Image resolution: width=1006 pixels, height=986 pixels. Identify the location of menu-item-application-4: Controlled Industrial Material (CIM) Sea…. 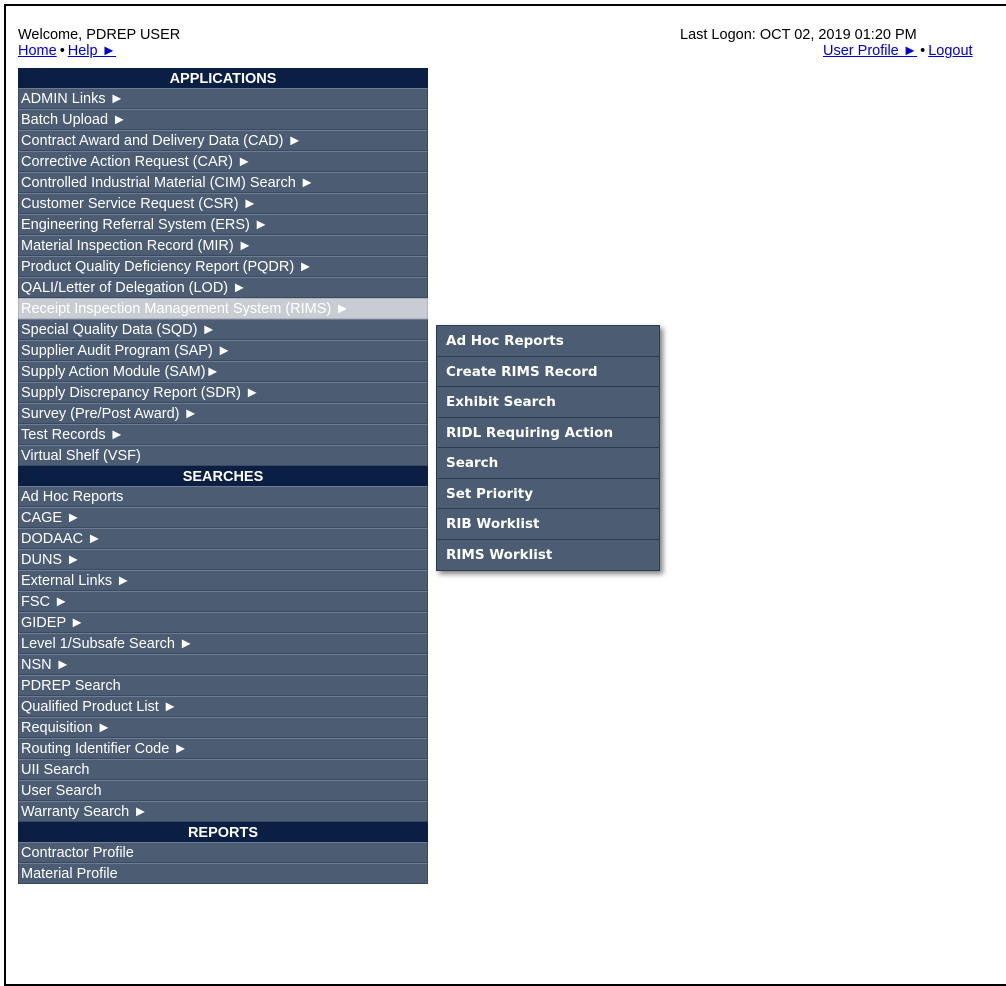
(223, 182).